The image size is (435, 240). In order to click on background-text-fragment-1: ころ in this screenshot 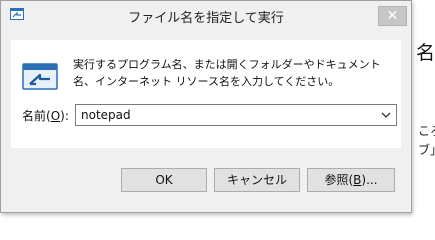, I will do `click(426, 131)`.